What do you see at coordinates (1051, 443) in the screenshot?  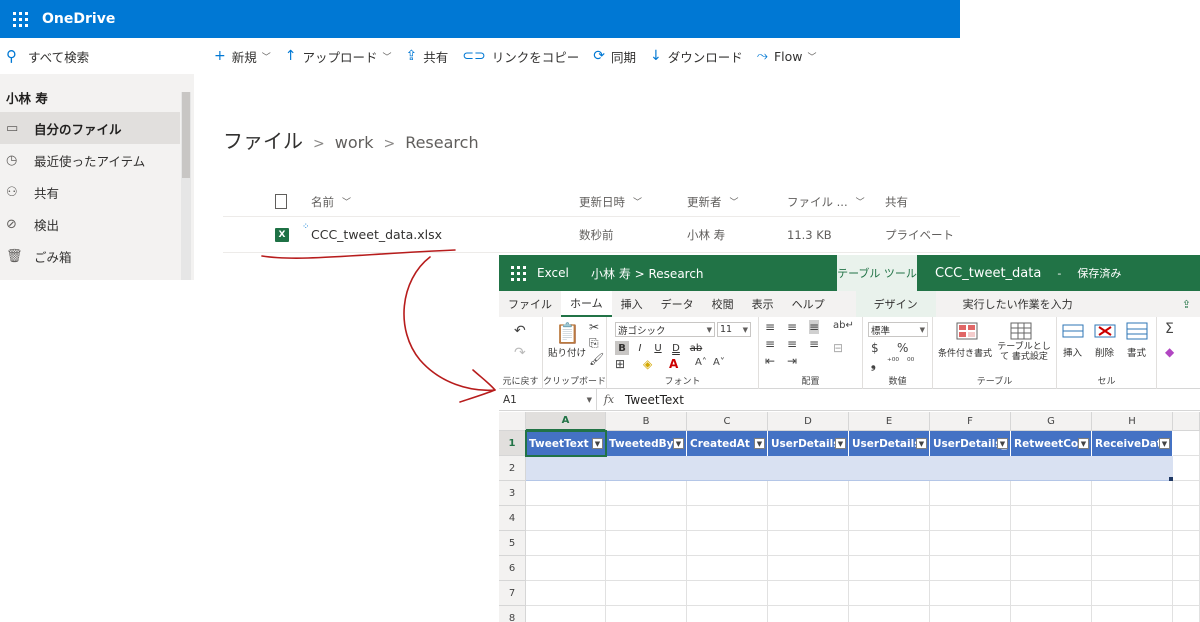 I see `table-header-cell: RetweetCou ▼` at bounding box center [1051, 443].